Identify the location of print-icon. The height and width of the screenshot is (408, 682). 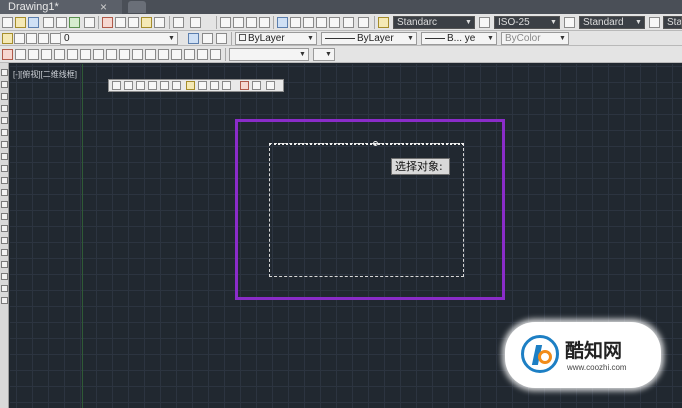
(48, 22).